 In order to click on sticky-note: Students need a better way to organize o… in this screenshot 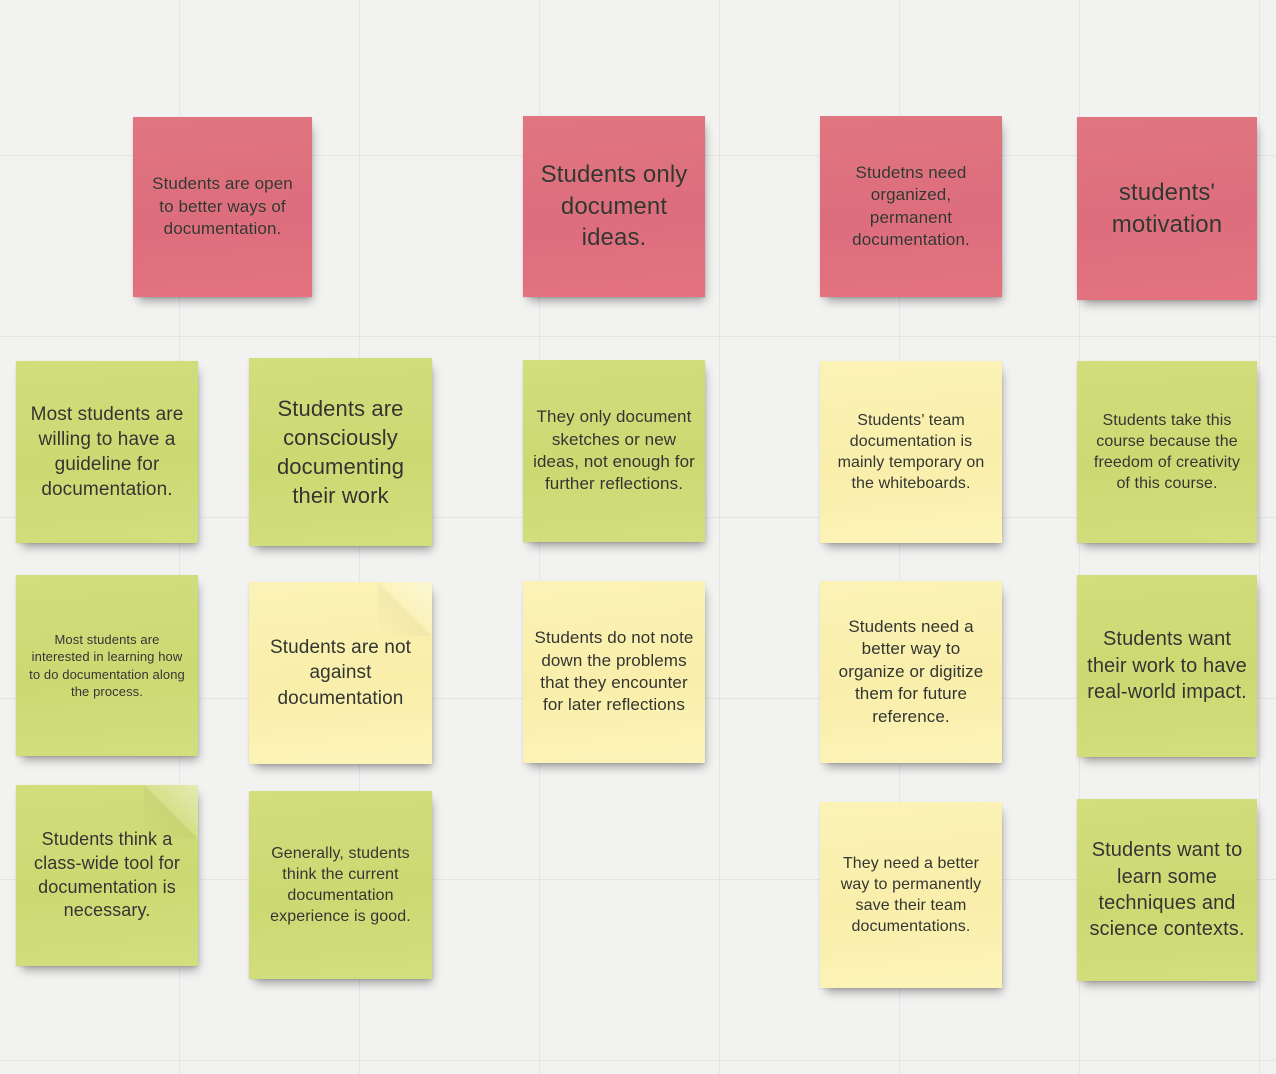, I will do `click(911, 672)`.